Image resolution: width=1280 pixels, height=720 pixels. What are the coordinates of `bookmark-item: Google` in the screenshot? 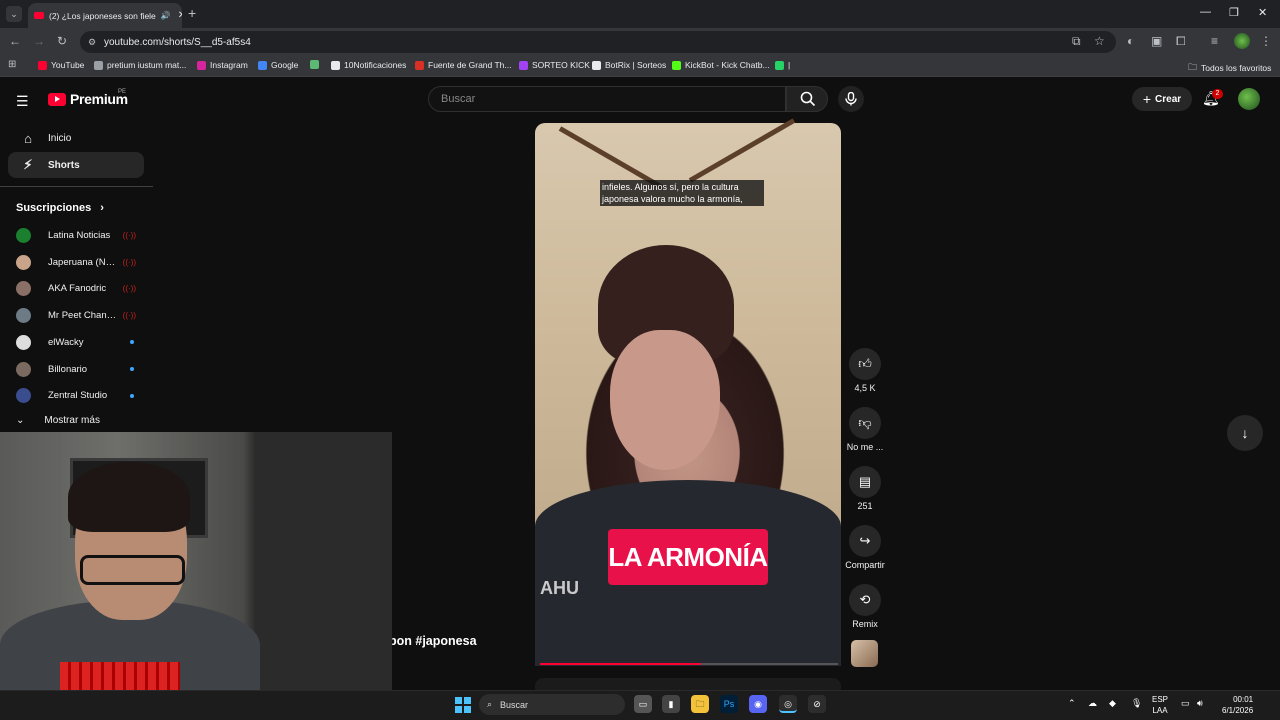 It's located at (278, 65).